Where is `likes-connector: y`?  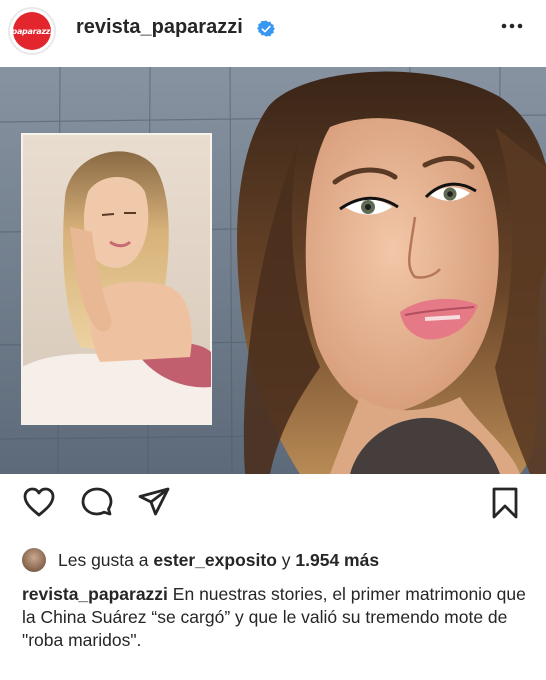
likes-connector: y is located at coordinates (286, 559).